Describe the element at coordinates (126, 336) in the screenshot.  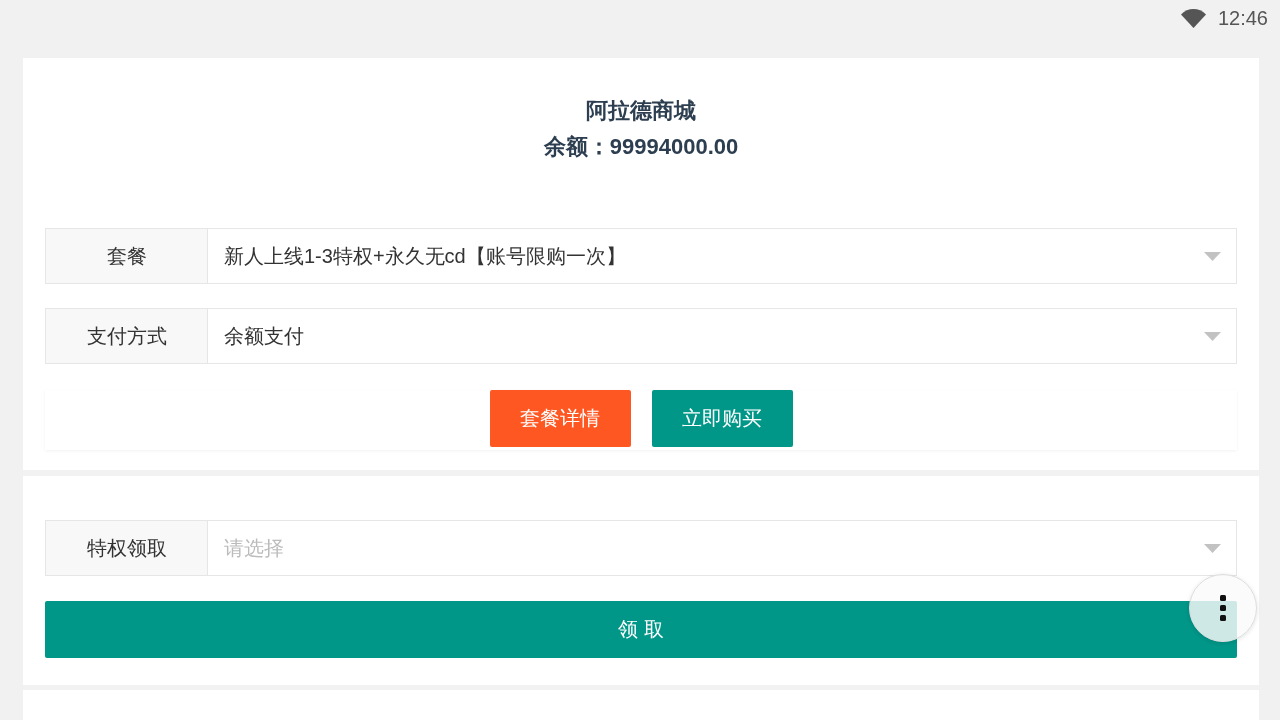
I see `field-label: 支付方式` at that location.